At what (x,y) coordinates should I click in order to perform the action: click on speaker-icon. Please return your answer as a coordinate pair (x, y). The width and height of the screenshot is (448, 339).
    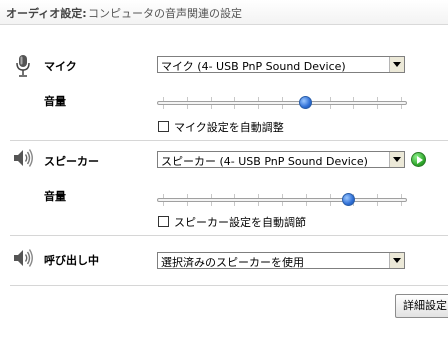
    Looking at the image, I should click on (23, 158).